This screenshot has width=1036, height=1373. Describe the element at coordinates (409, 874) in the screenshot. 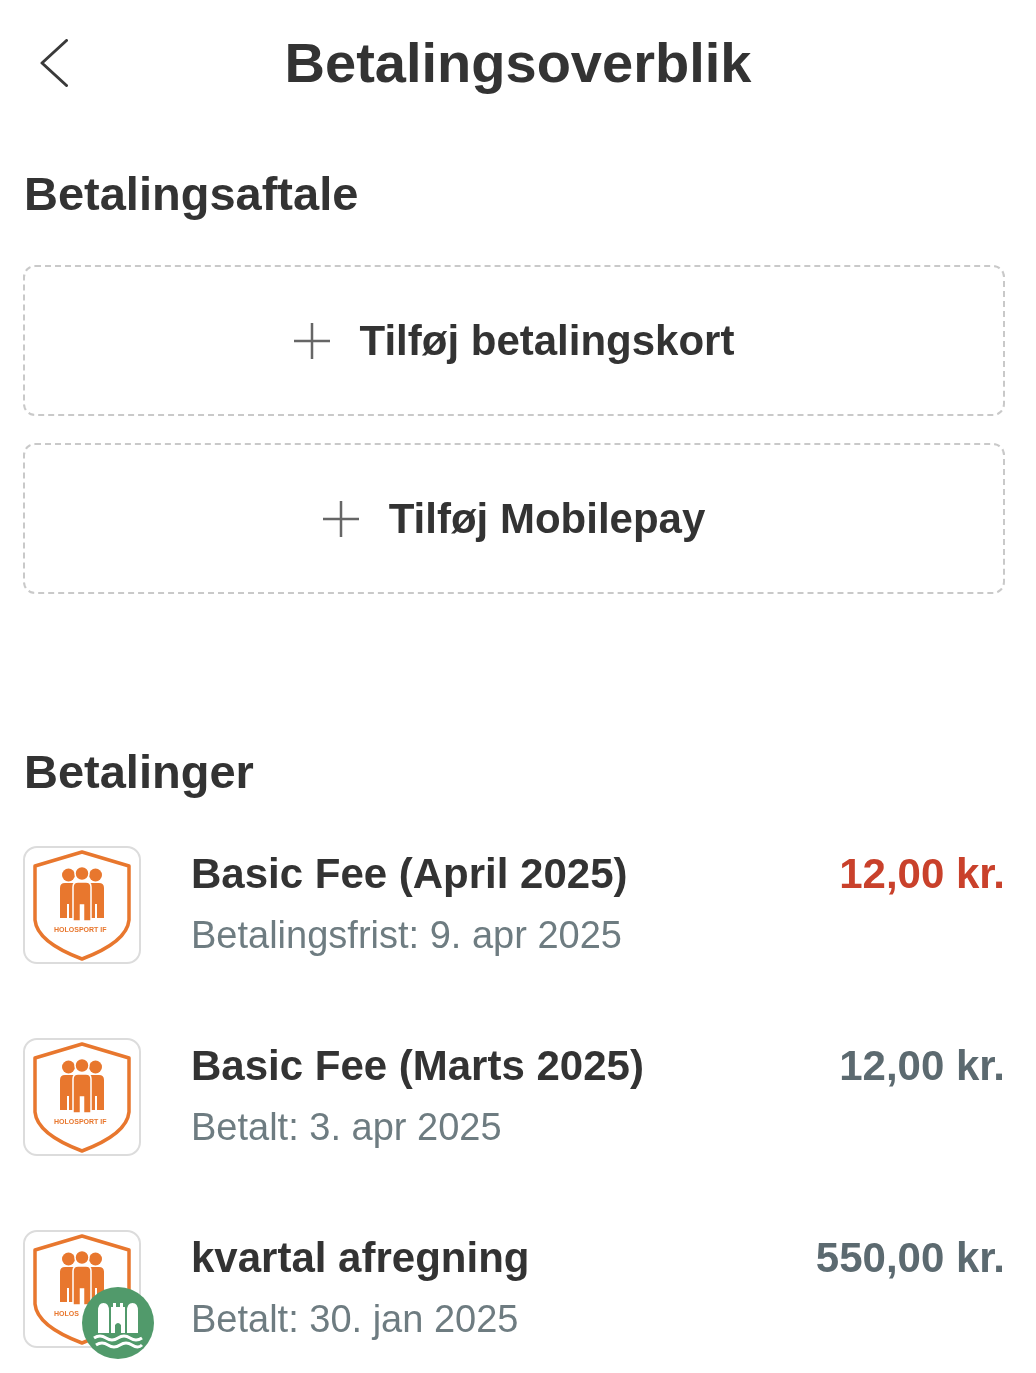

I see `payment-title: Basic Fee (April 2025)` at that location.